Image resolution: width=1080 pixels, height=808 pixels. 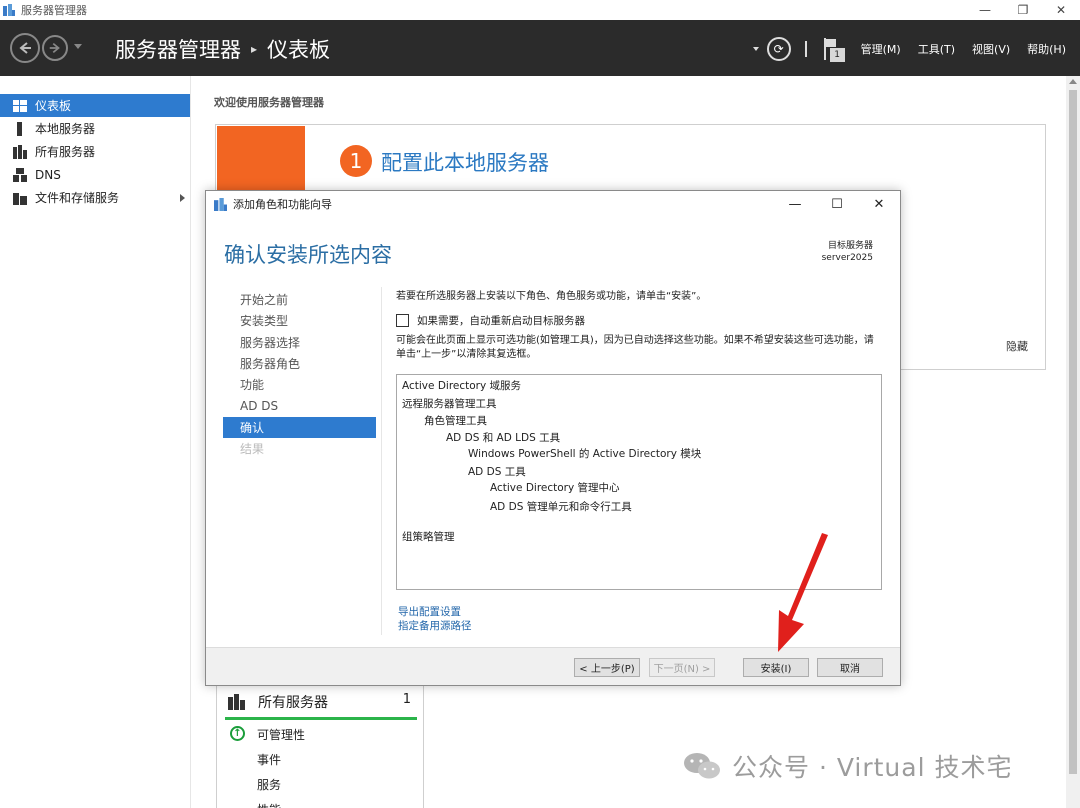 I want to click on cancel-button: 取消, so click(x=850, y=667).